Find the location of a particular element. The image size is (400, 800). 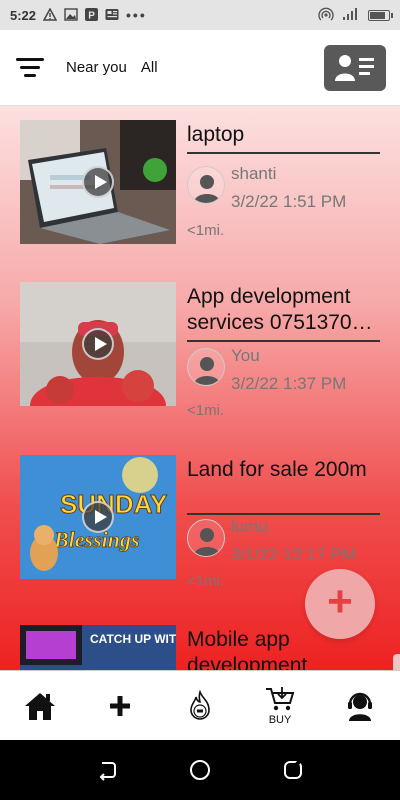

hot-deals-icon is located at coordinates (200, 704).